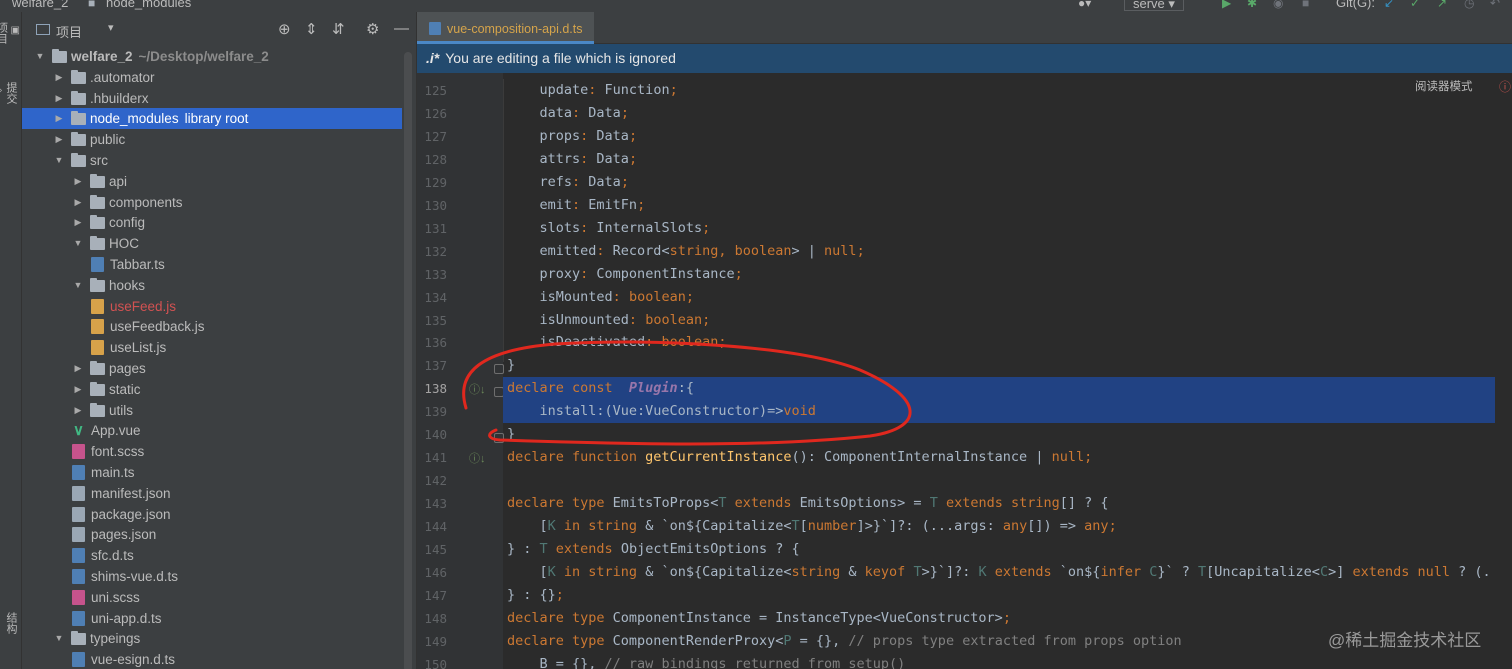  What do you see at coordinates (212, 98) in the screenshot?
I see `tree-item: ▶ .hbuilderx` at bounding box center [212, 98].